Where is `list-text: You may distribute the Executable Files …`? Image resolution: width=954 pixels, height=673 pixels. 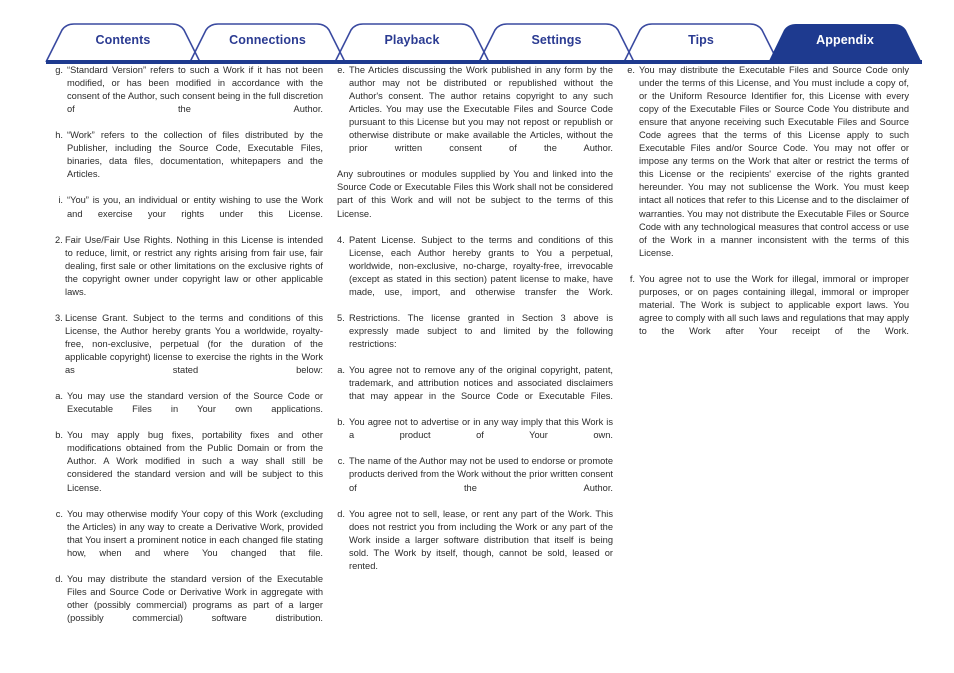
list-text: You may distribute the Executable Files … is located at coordinates (774, 161).